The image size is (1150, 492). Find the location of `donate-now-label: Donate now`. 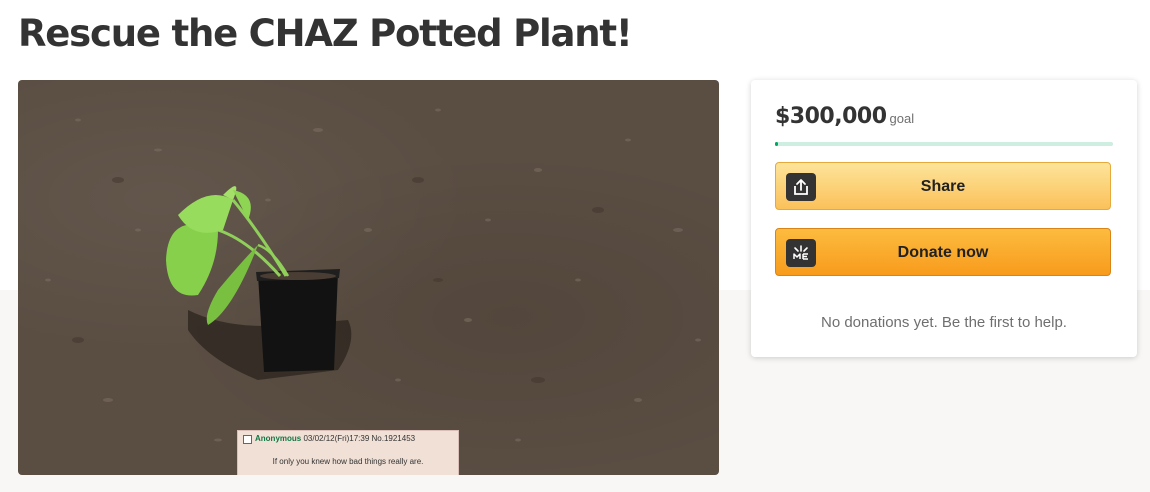

donate-now-label: Donate now is located at coordinates (943, 252).